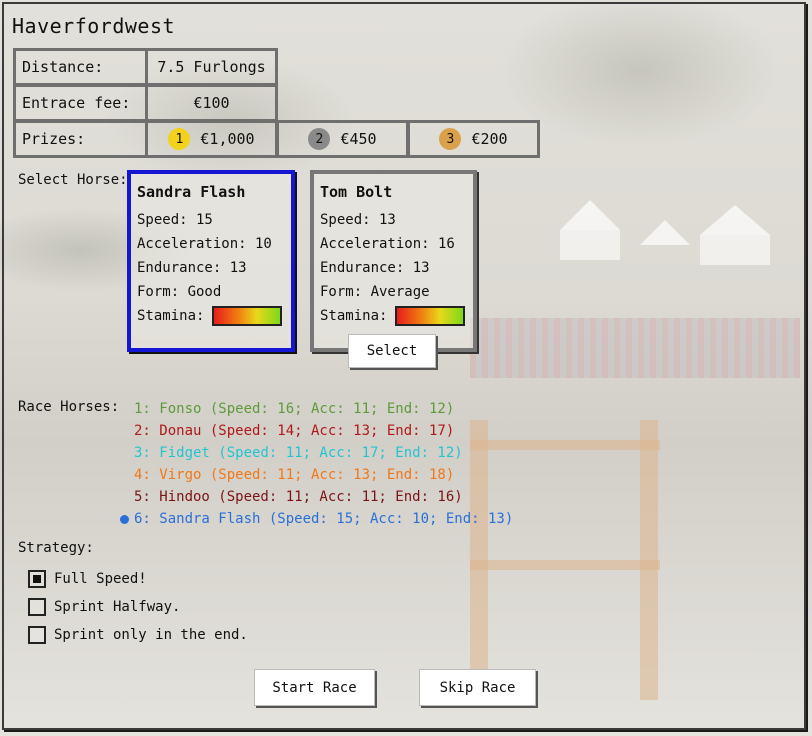 Image resolution: width=812 pixels, height=736 pixels. What do you see at coordinates (227, 139) in the screenshot?
I see `prize-first-amount: €1,000` at bounding box center [227, 139].